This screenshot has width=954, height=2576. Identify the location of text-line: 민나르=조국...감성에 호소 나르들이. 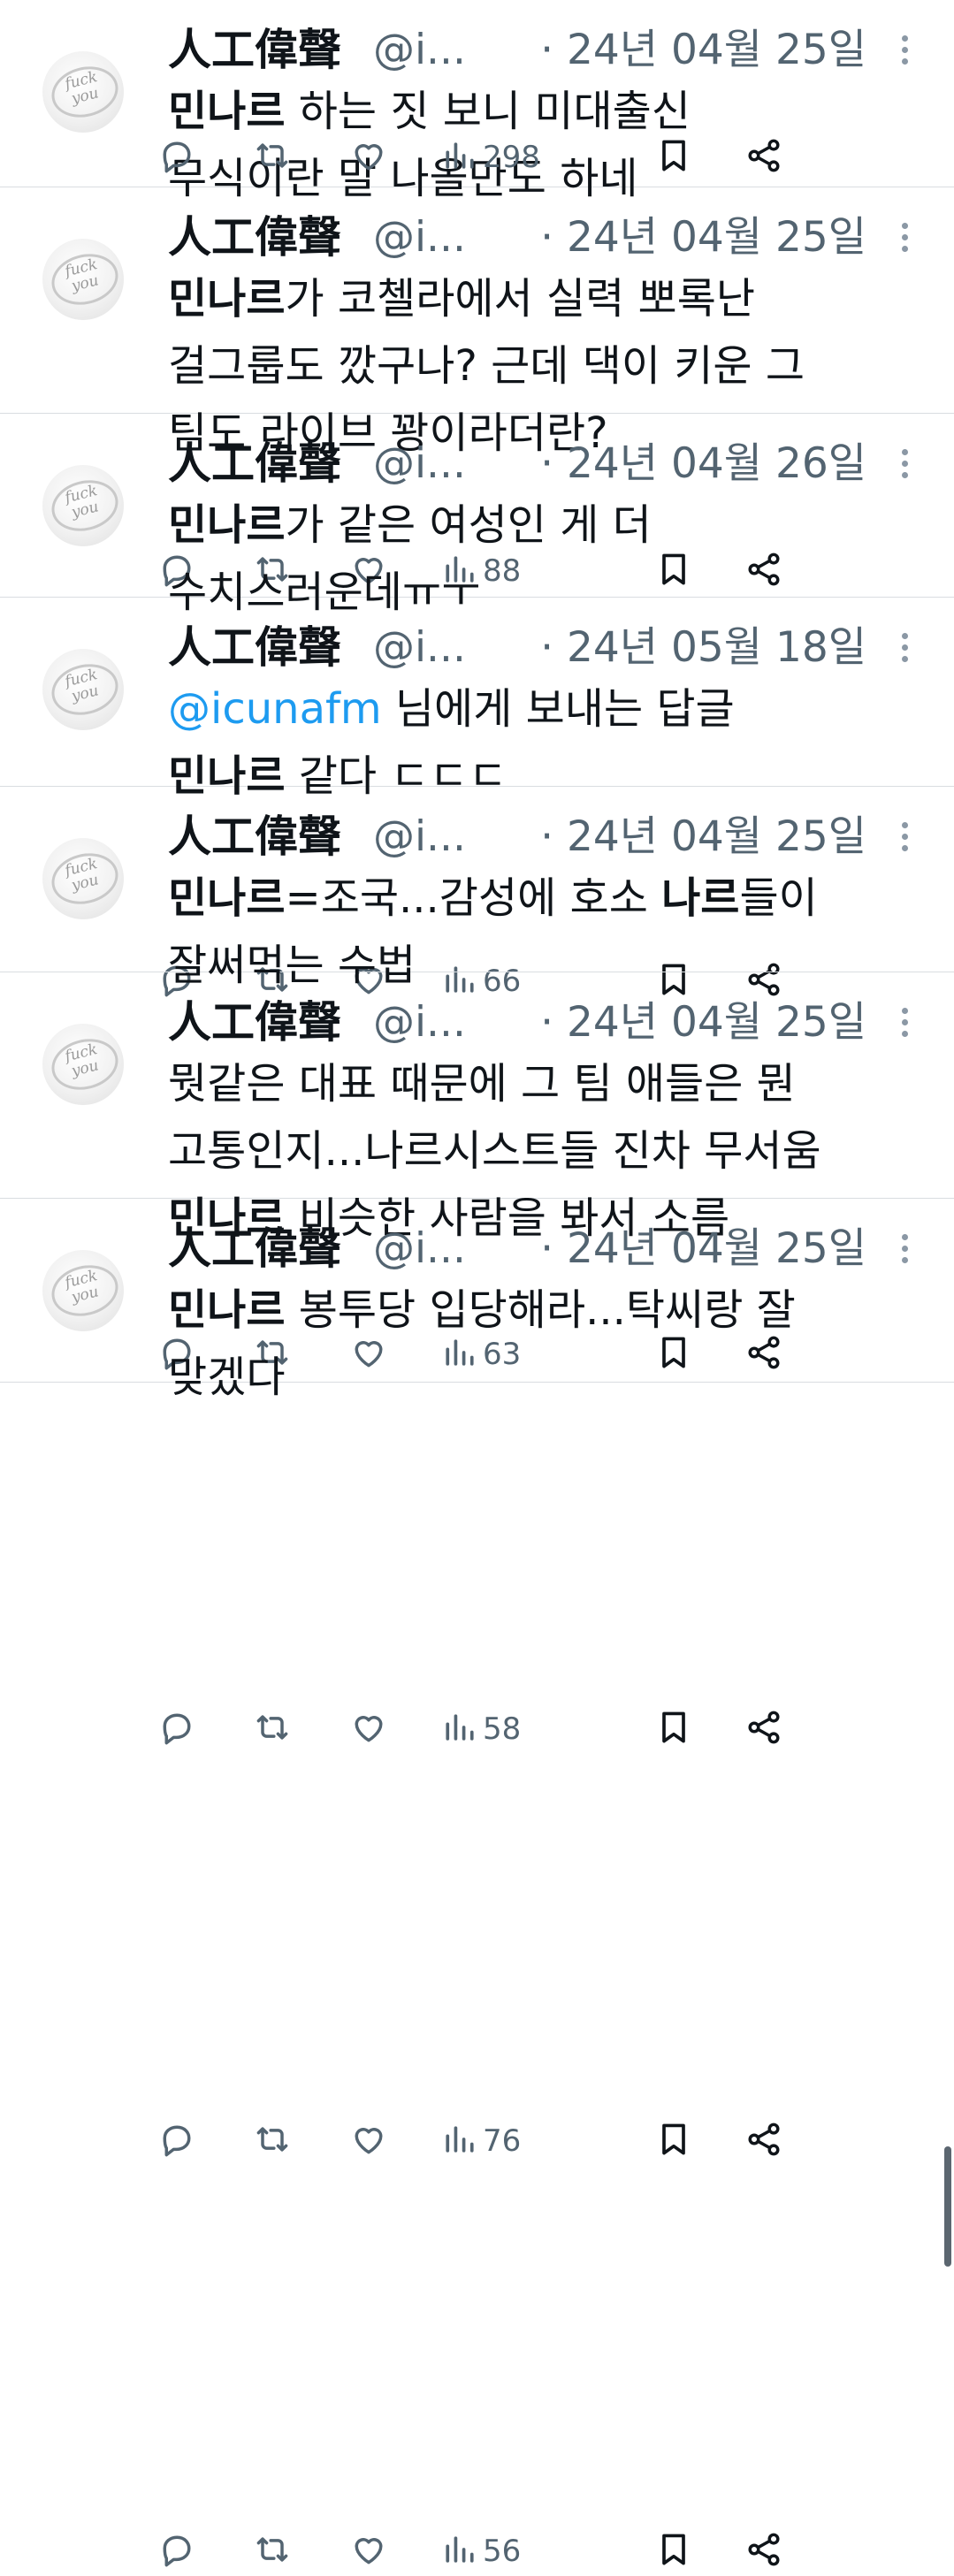
(548, 898).